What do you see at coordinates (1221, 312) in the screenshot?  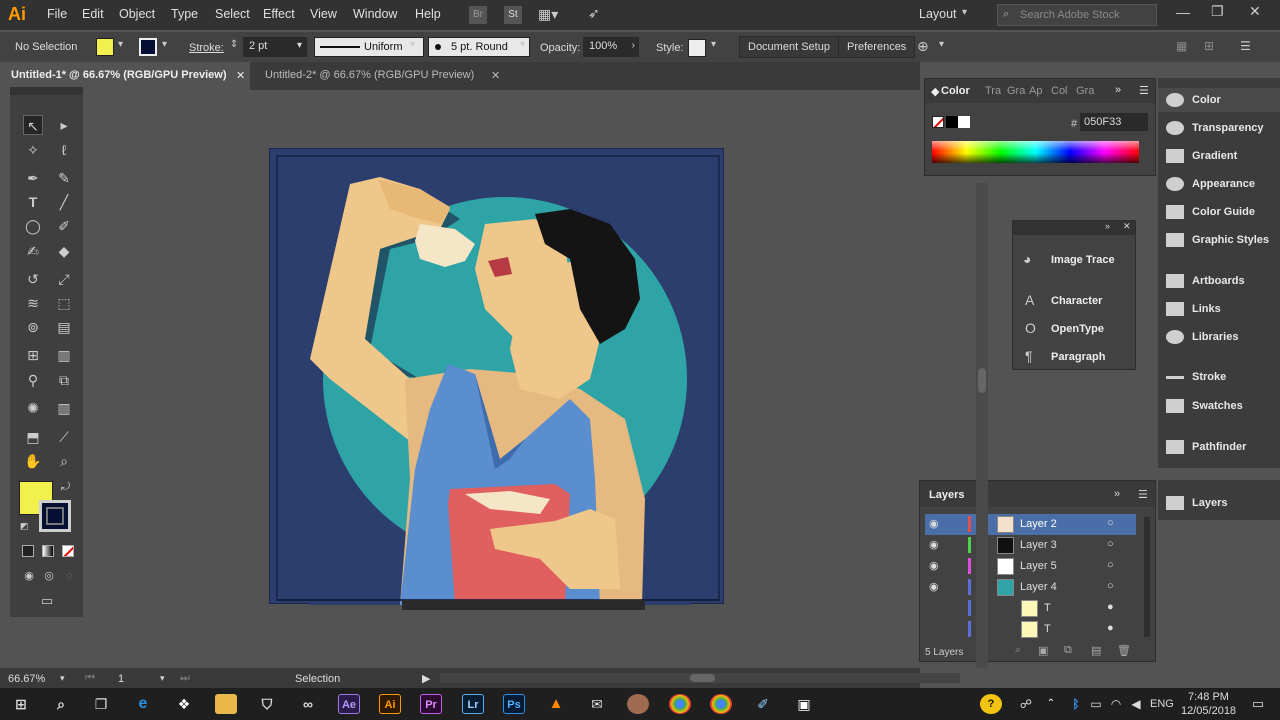 I see `dock-links: Links` at bounding box center [1221, 312].